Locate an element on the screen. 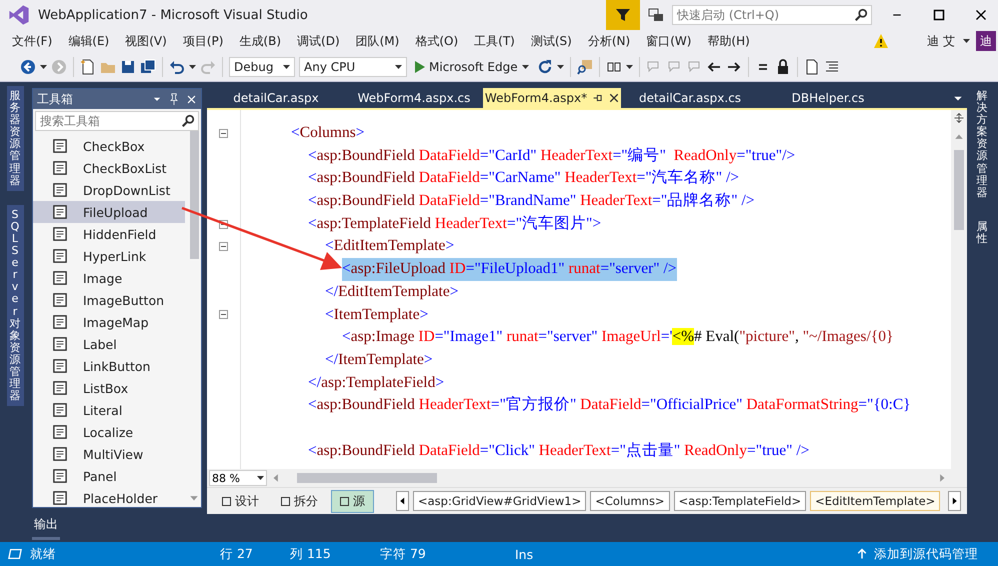 The height and width of the screenshot is (566, 998). menu-item: 视图(V) is located at coordinates (146, 41).